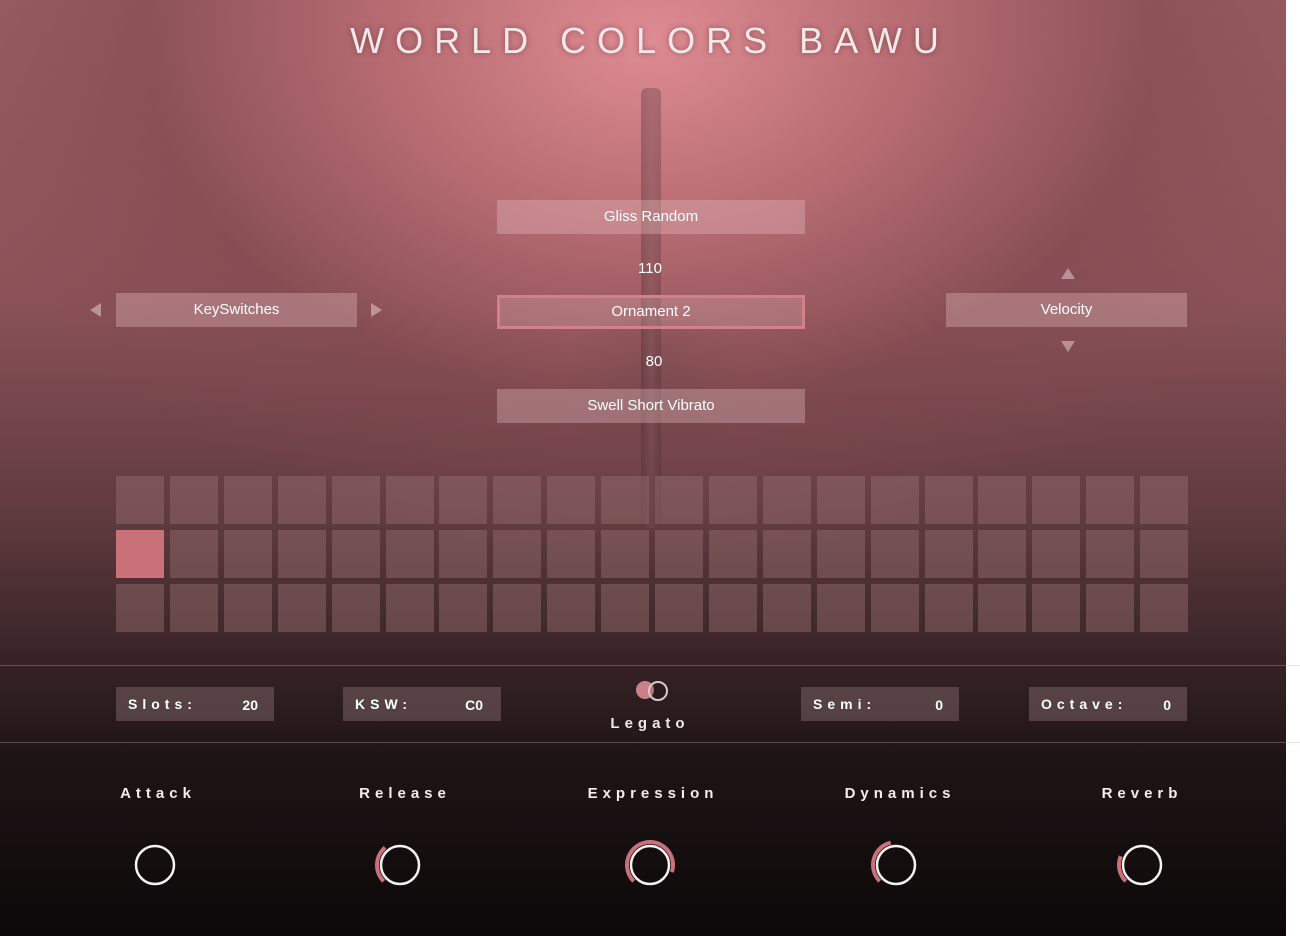 This screenshot has width=1300, height=936. Describe the element at coordinates (95, 310) in the screenshot. I see `keyswitches-prev-icon` at that location.